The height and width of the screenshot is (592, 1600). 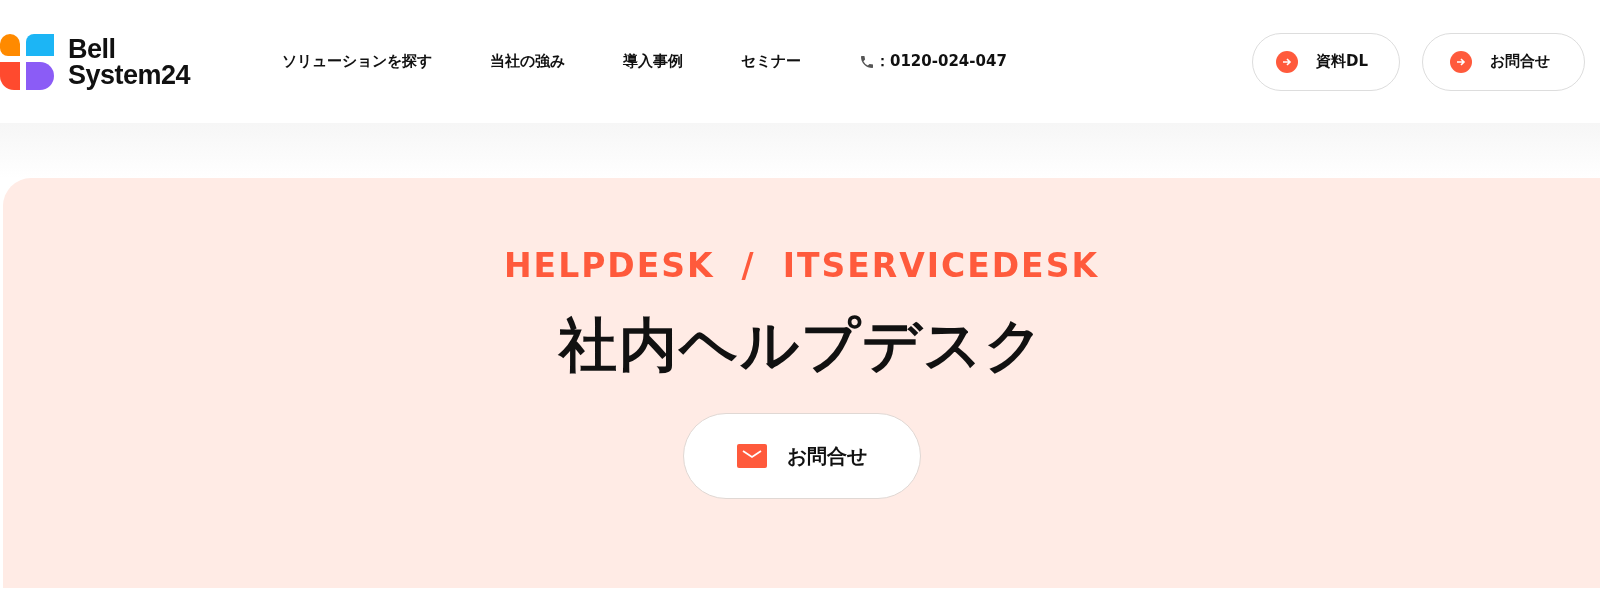 I want to click on hero-title: 社内ヘルプデスク, so click(x=801, y=345).